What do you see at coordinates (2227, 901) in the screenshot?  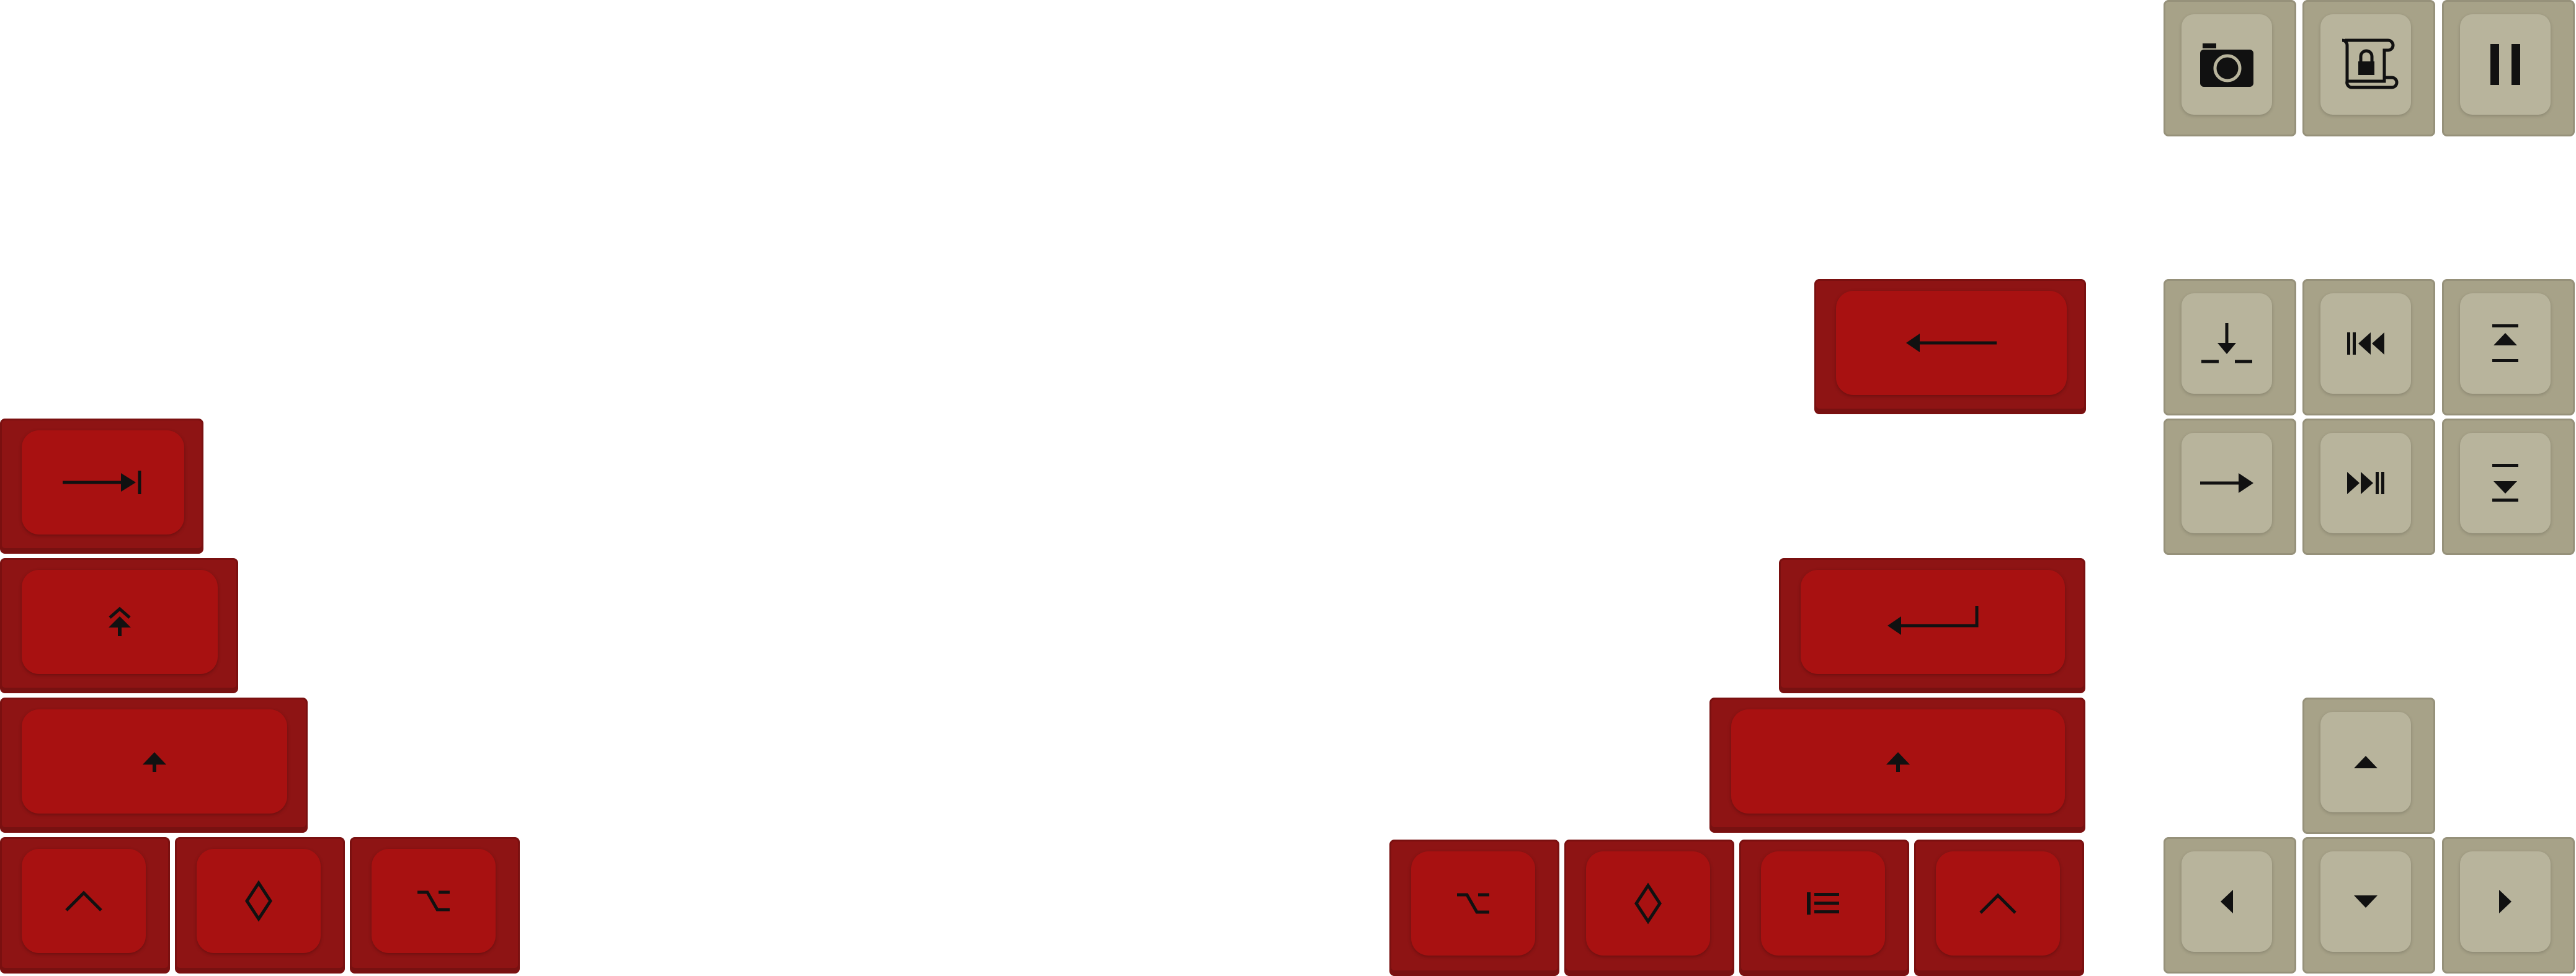 I see `arrow-left-icon` at bounding box center [2227, 901].